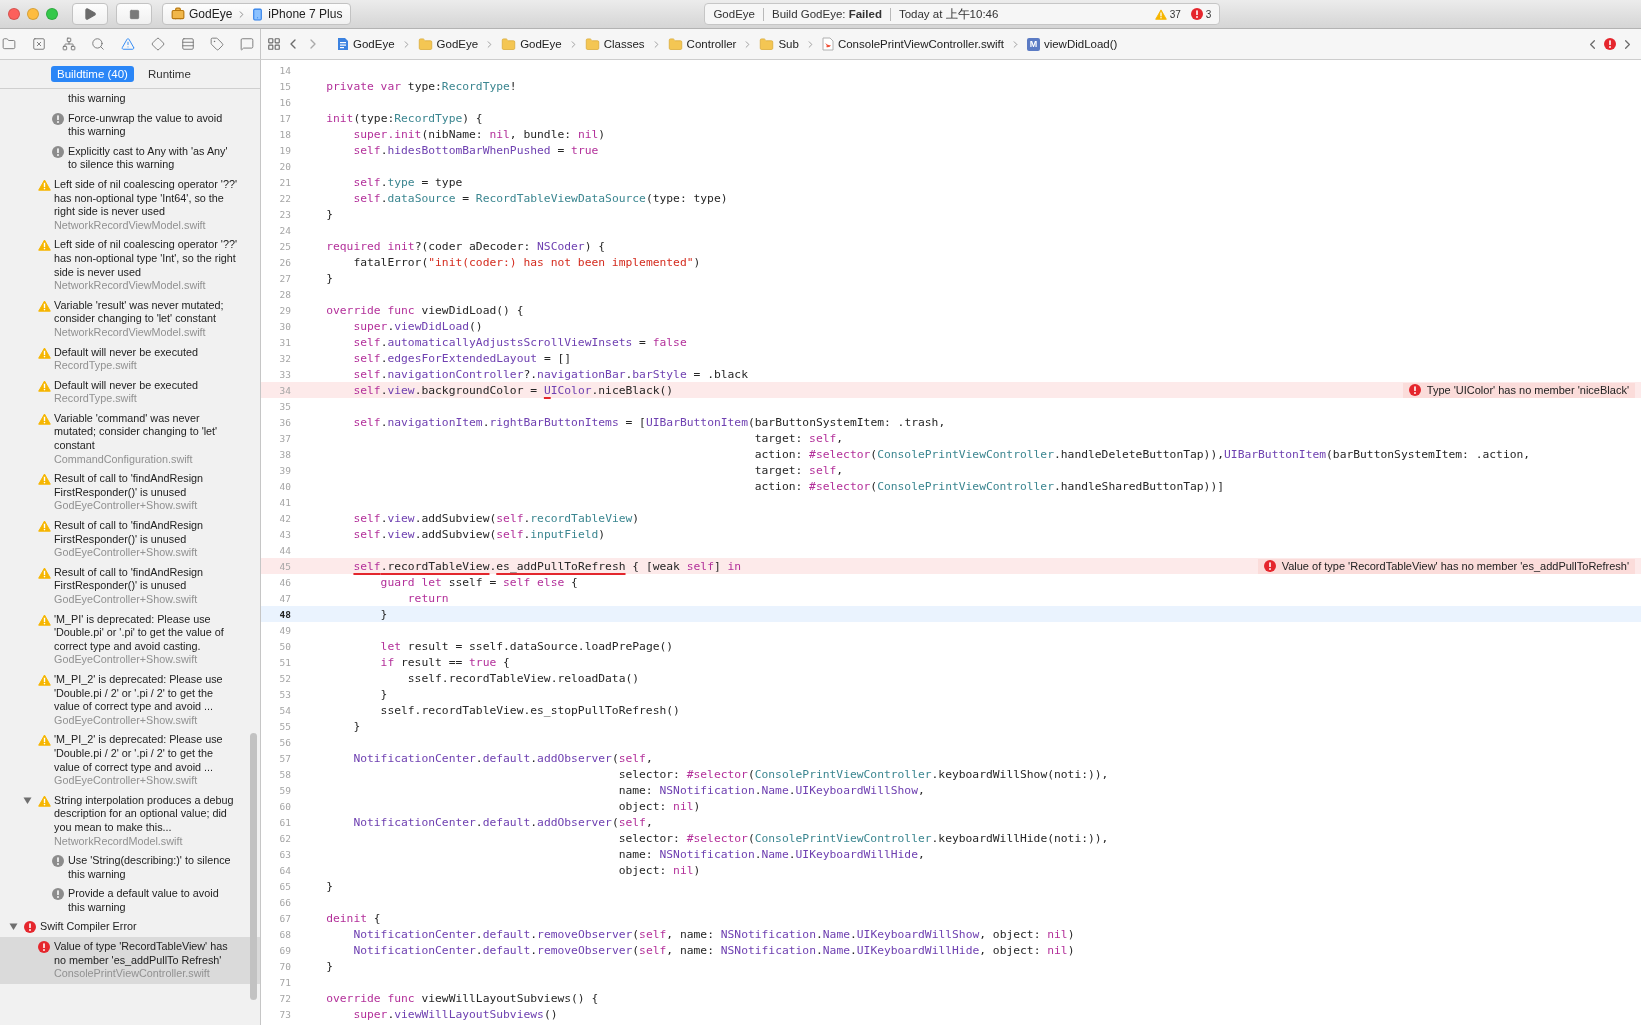 This screenshot has height=1025, width=1641. Describe the element at coordinates (285, 790) in the screenshot. I see `line-number: 59` at that location.